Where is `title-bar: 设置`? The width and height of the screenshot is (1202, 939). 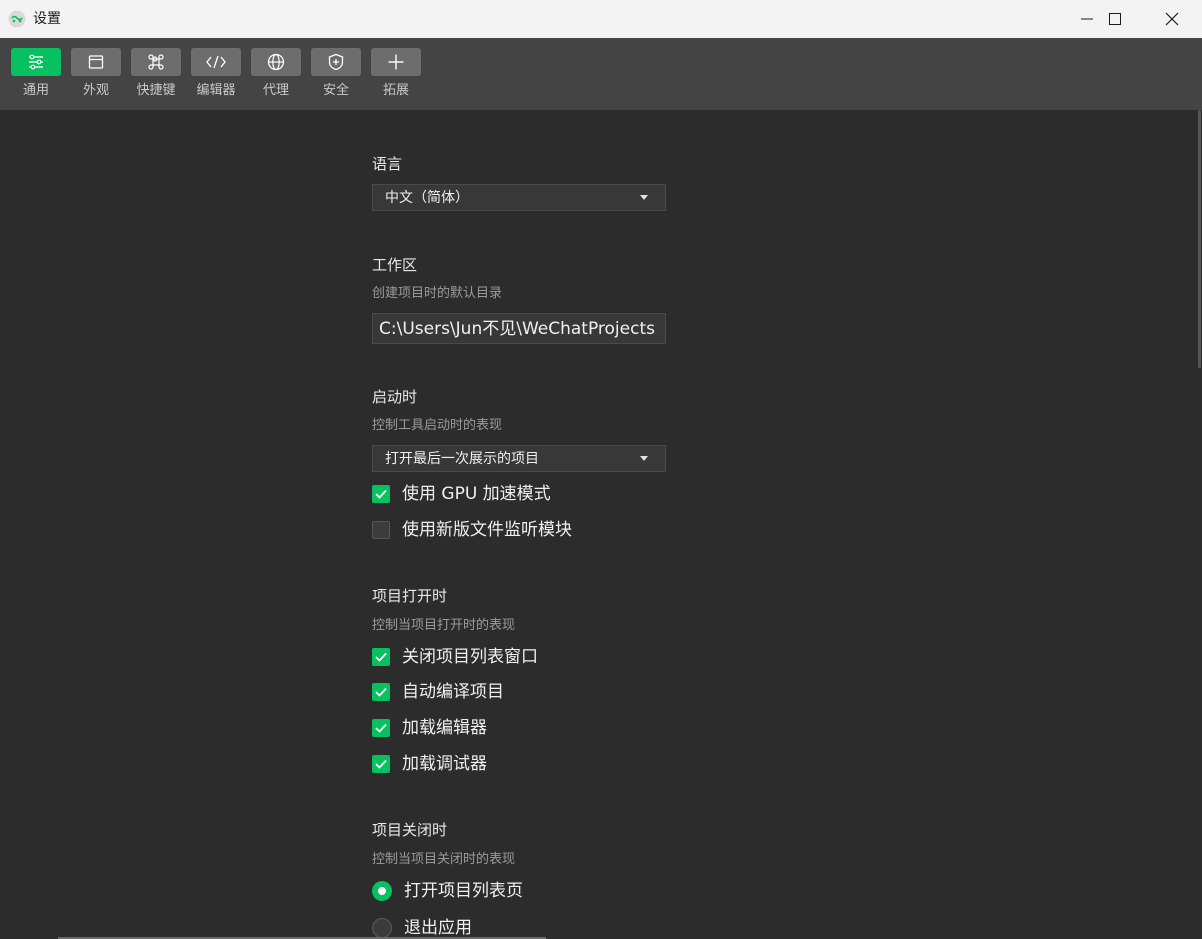
title-bar: 设置 is located at coordinates (601, 19).